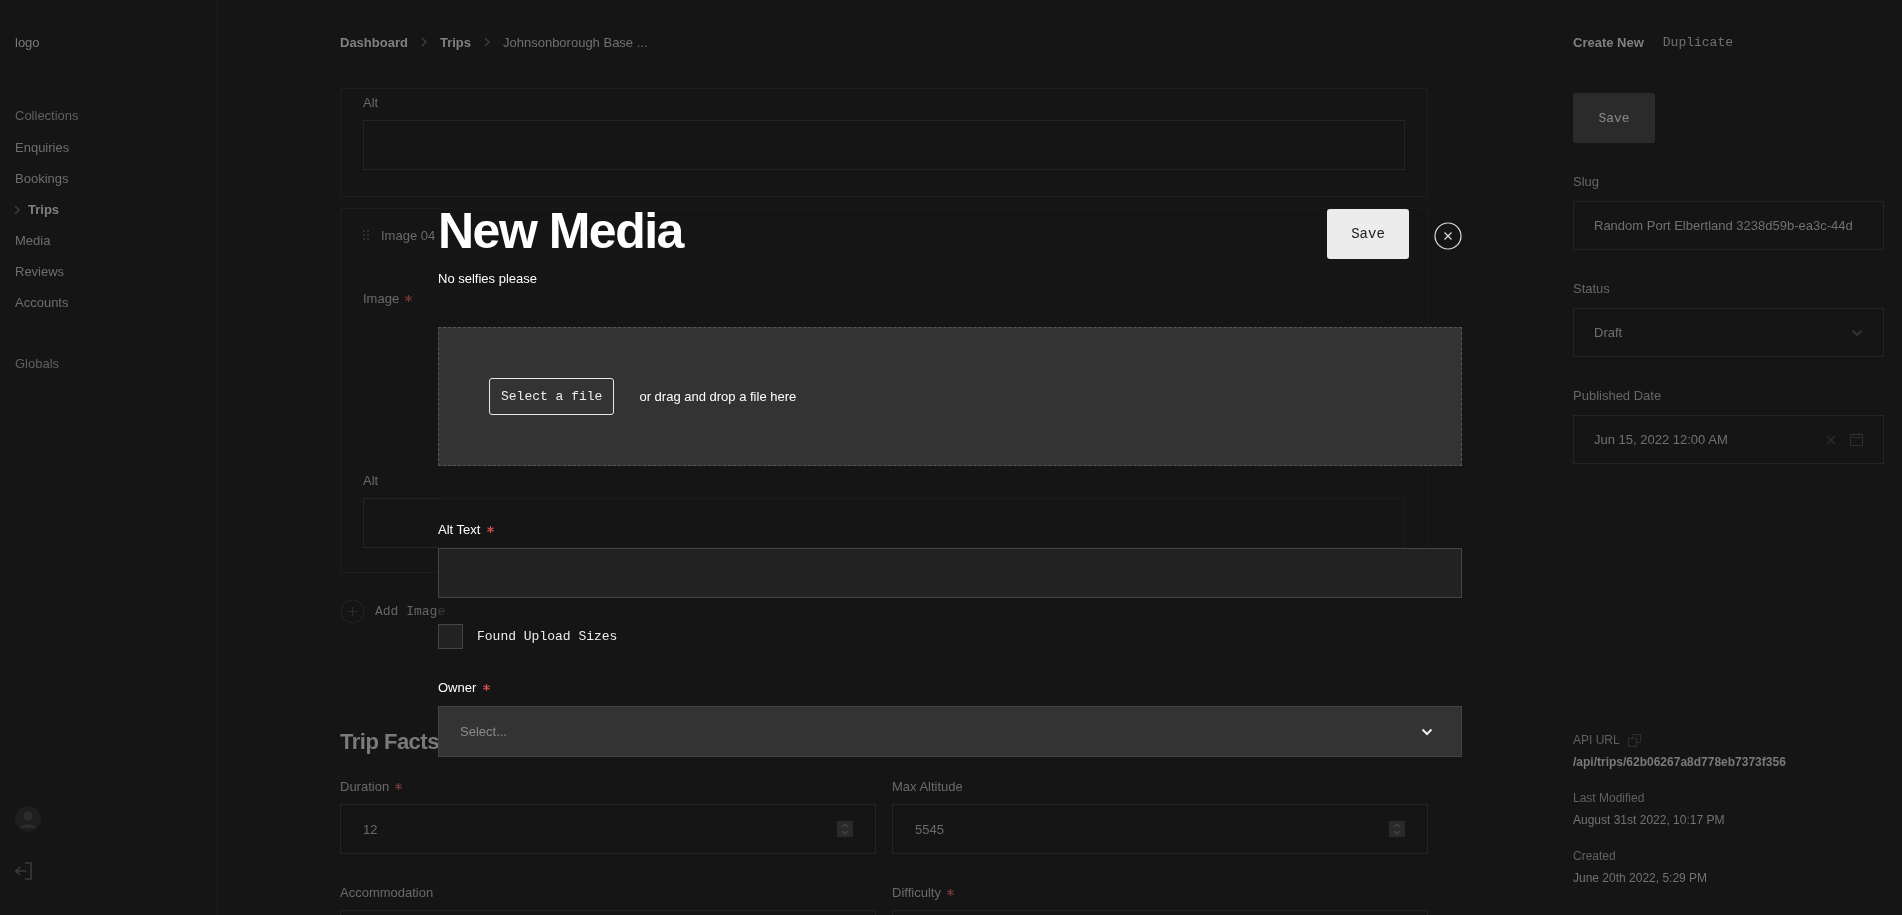 Image resolution: width=1902 pixels, height=915 pixels. Describe the element at coordinates (387, 892) in the screenshot. I see `field-label: Accommodation` at that location.